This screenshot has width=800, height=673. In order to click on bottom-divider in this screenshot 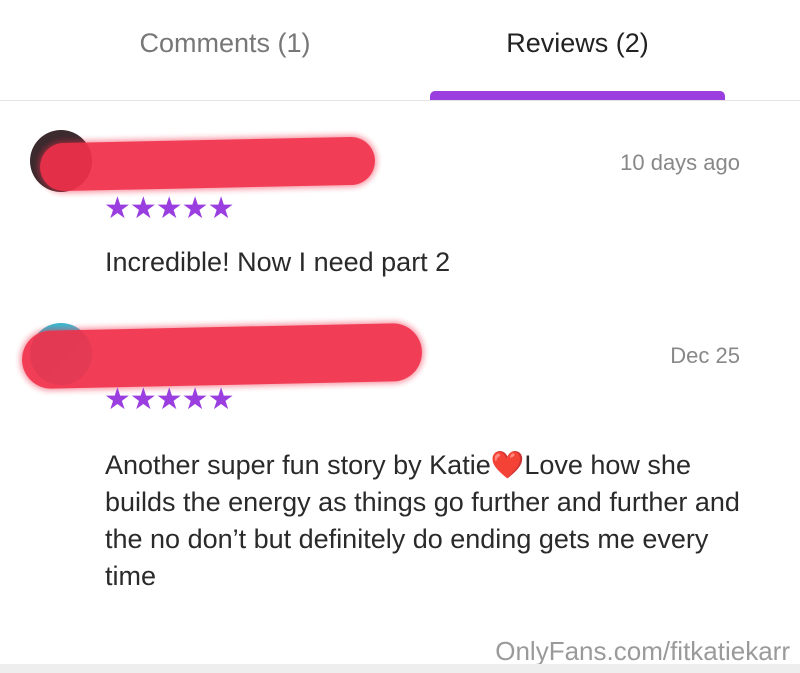, I will do `click(400, 668)`.